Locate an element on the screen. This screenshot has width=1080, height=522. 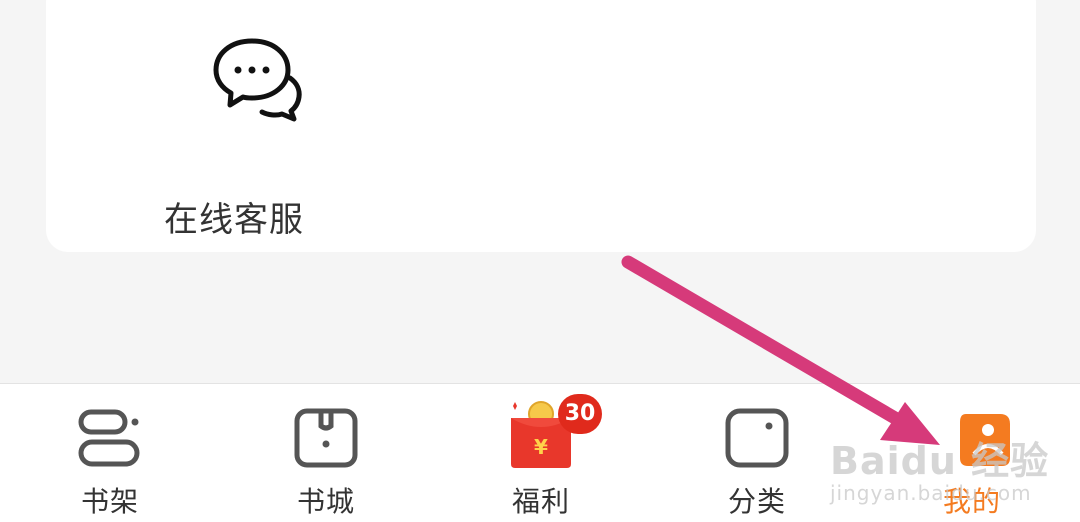
tab-bookshelf: 书架 is located at coordinates (110, 453).